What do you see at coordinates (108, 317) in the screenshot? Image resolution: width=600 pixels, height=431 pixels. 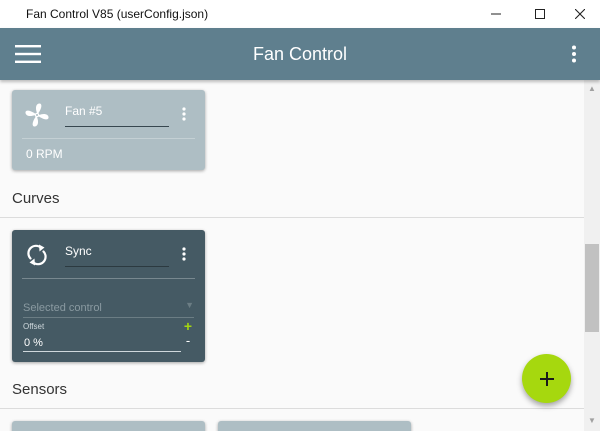 I see `dropdown-underline` at bounding box center [108, 317].